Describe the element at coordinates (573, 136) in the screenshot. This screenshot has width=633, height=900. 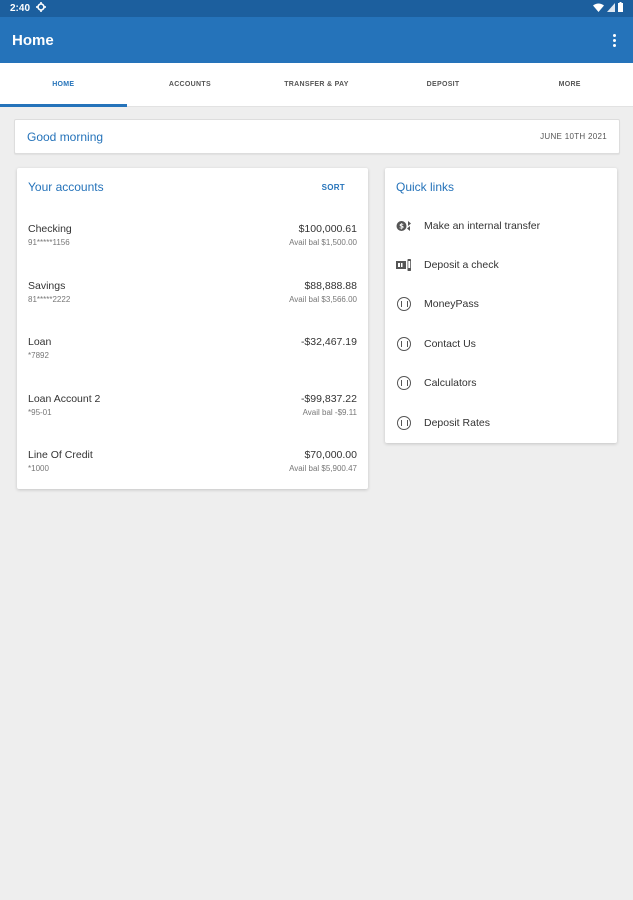
I see `greeting-date: JUNE 10TH 2021` at that location.